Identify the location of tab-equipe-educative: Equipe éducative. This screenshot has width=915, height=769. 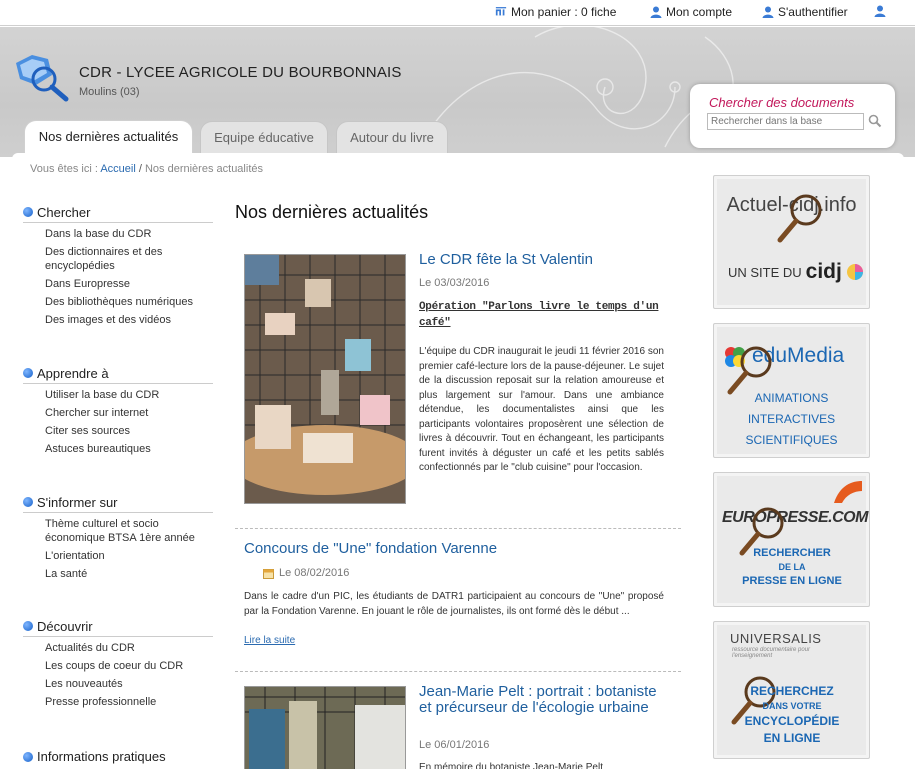
(264, 137).